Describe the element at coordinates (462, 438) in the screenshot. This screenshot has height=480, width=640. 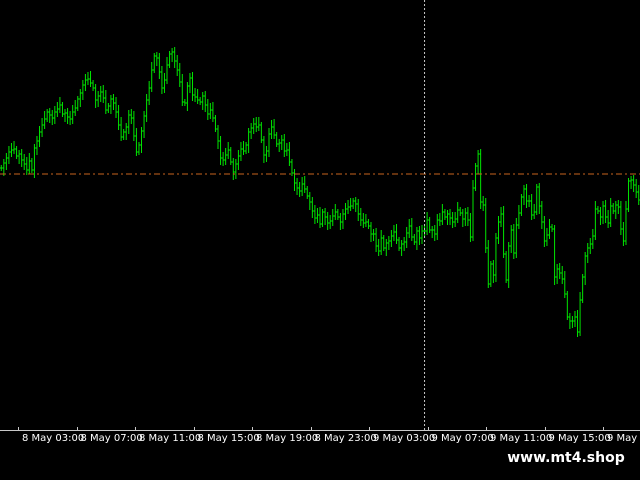
I see `time-axis-label: 9 May 07:00` at that location.